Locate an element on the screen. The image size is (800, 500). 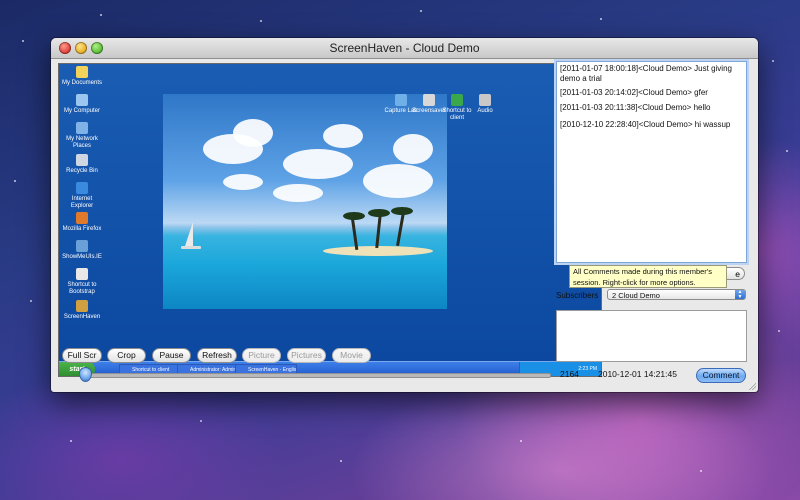
screensaver-icon is located at coordinates (429, 100).